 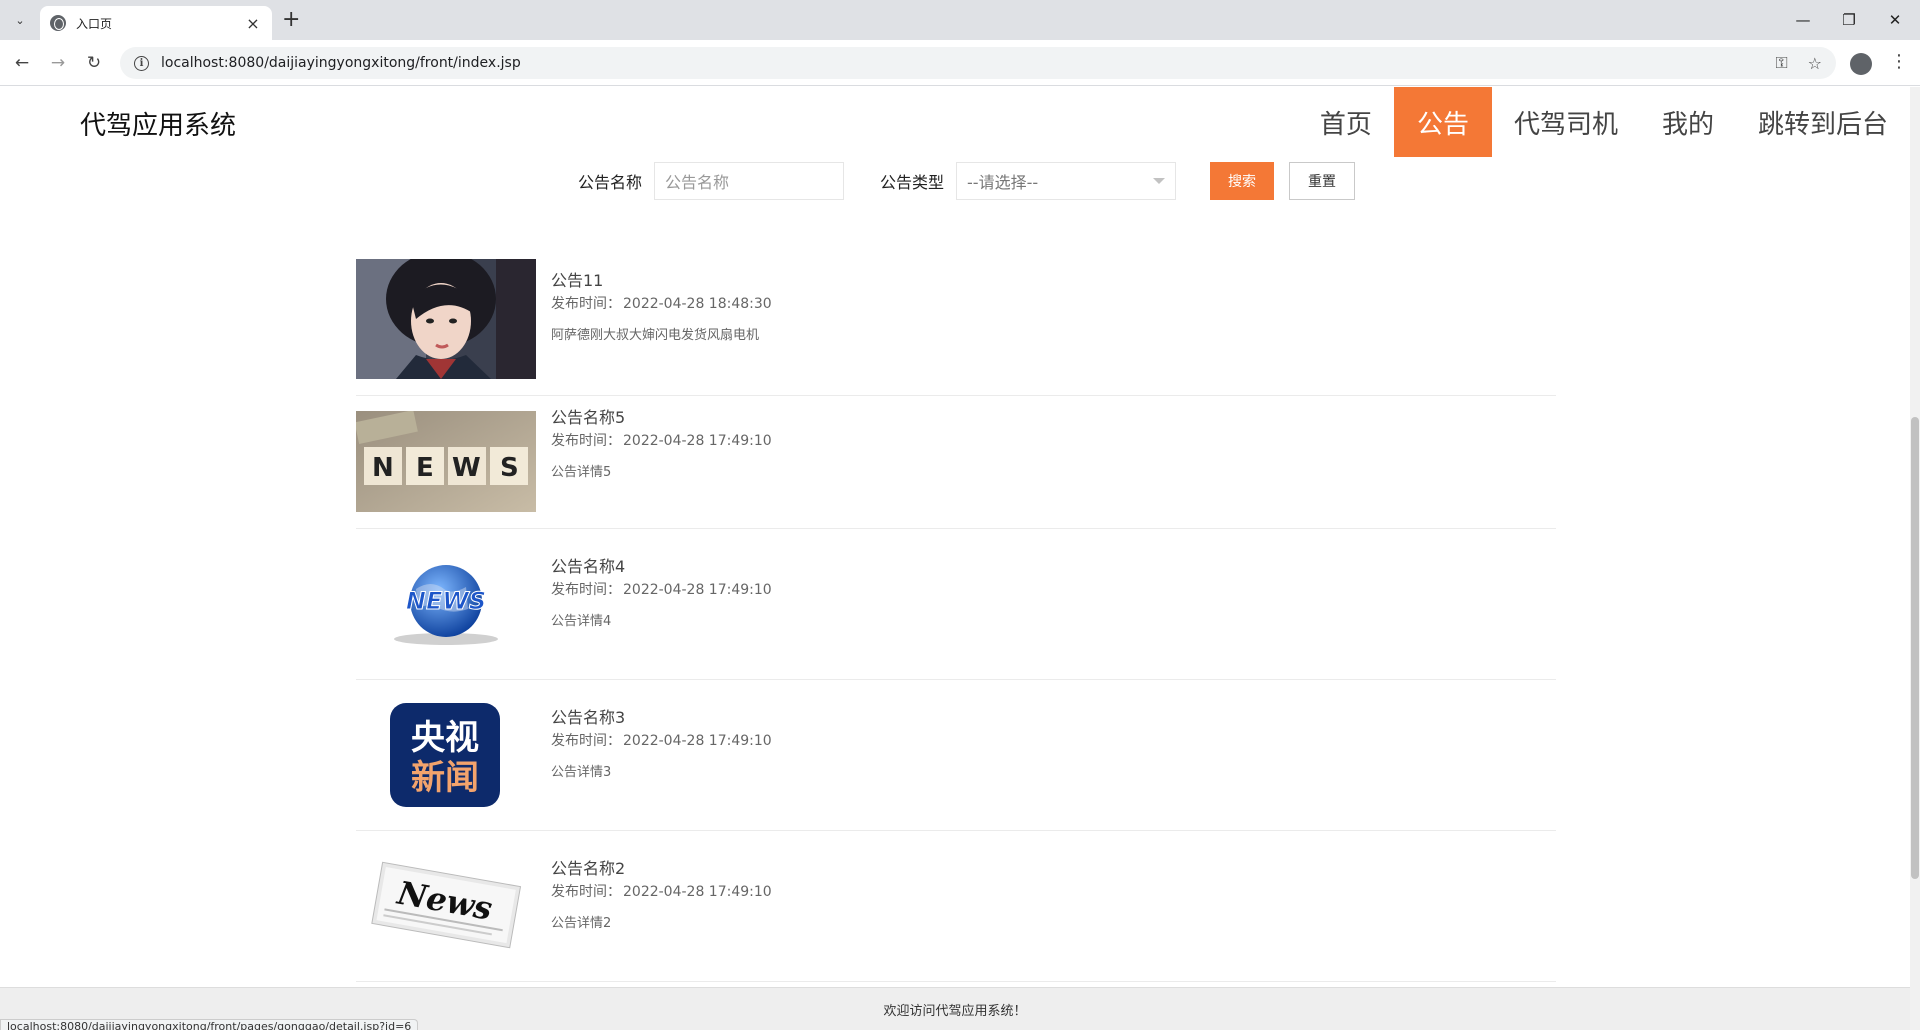 What do you see at coordinates (1899, 61) in the screenshot?
I see `browser-menu-icon: ⋮` at bounding box center [1899, 61].